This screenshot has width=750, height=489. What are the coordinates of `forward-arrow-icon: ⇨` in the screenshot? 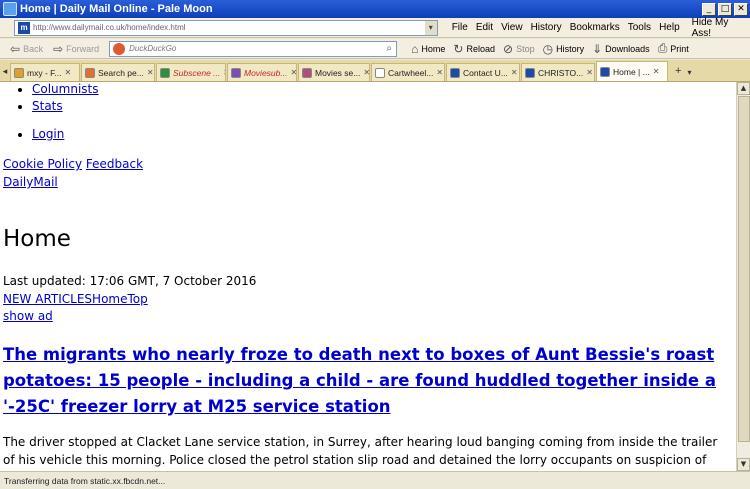 It's located at (58, 48).